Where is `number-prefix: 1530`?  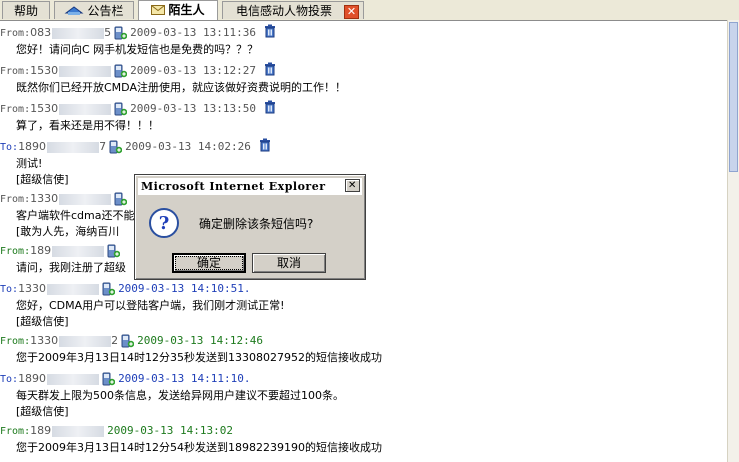 number-prefix: 1530 is located at coordinates (44, 108).